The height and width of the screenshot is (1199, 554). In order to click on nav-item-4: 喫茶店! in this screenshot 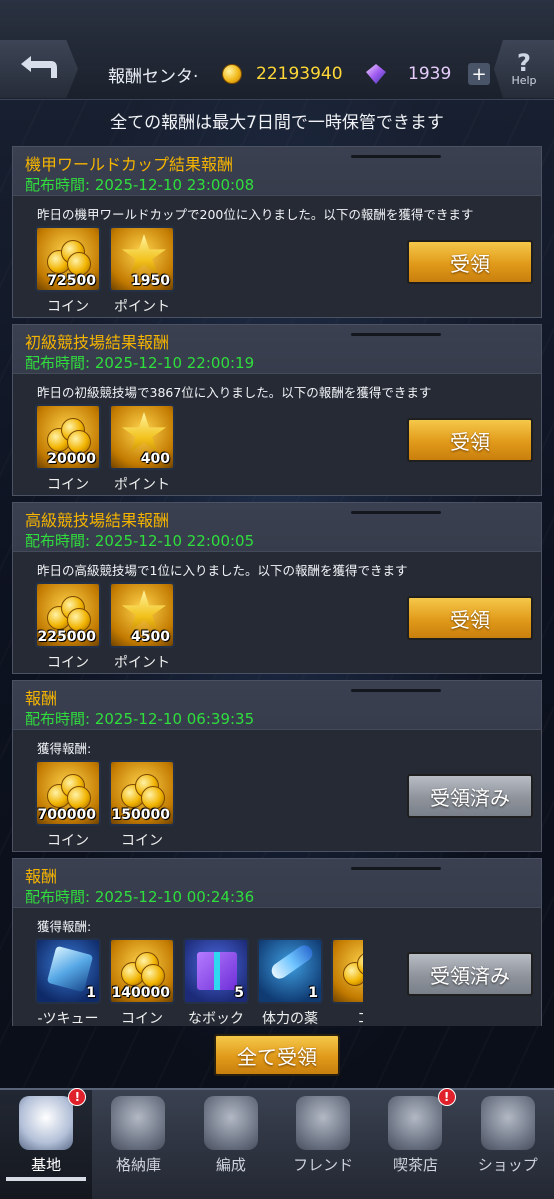, I will do `click(415, 1143)`.